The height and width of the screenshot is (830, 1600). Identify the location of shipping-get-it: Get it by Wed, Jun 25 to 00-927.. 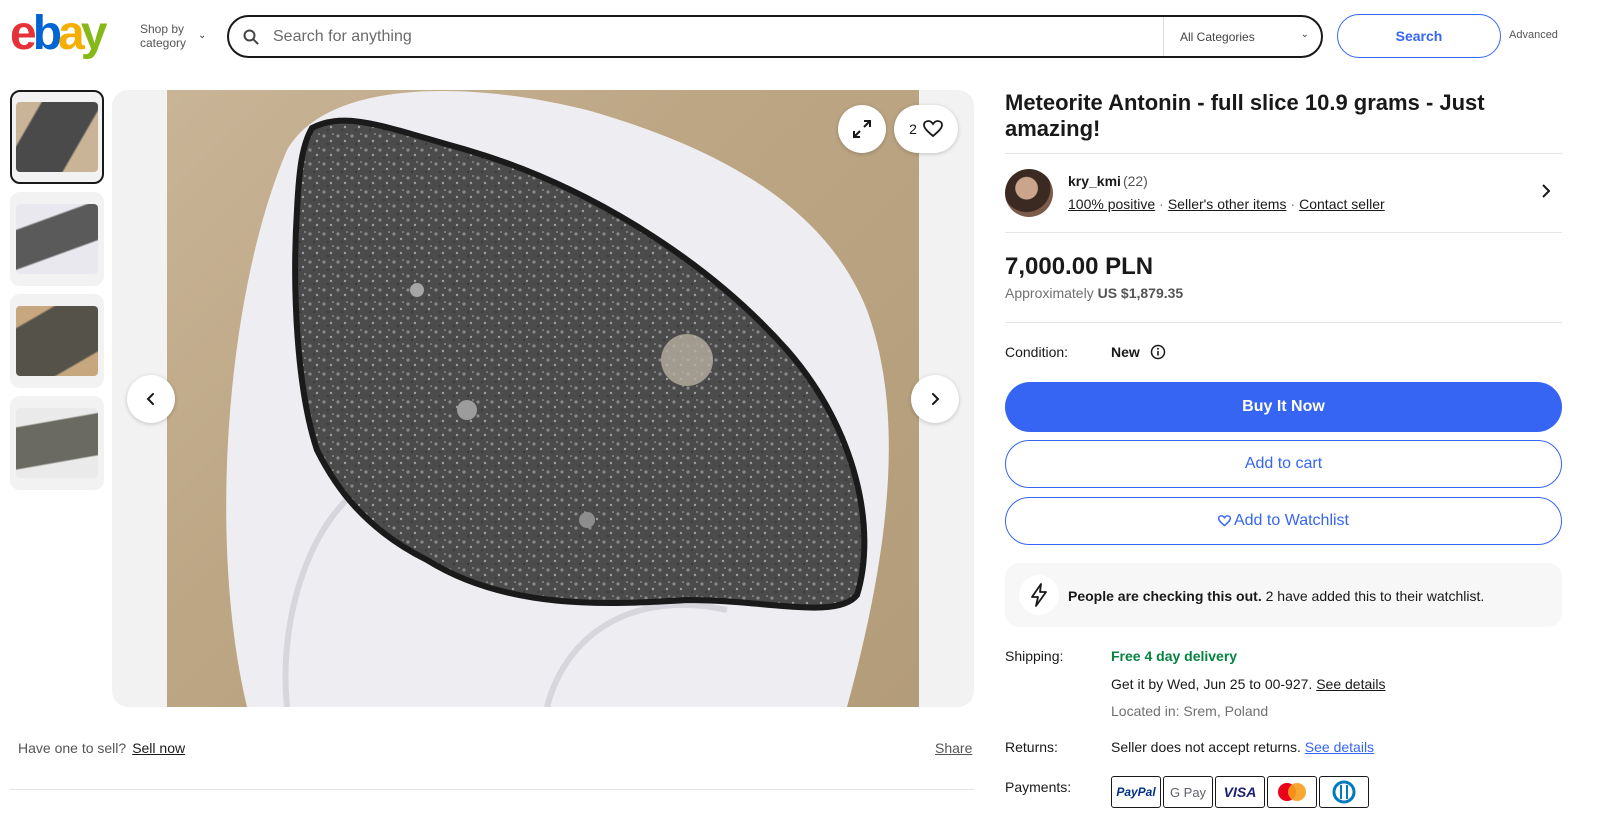
(1212, 684).